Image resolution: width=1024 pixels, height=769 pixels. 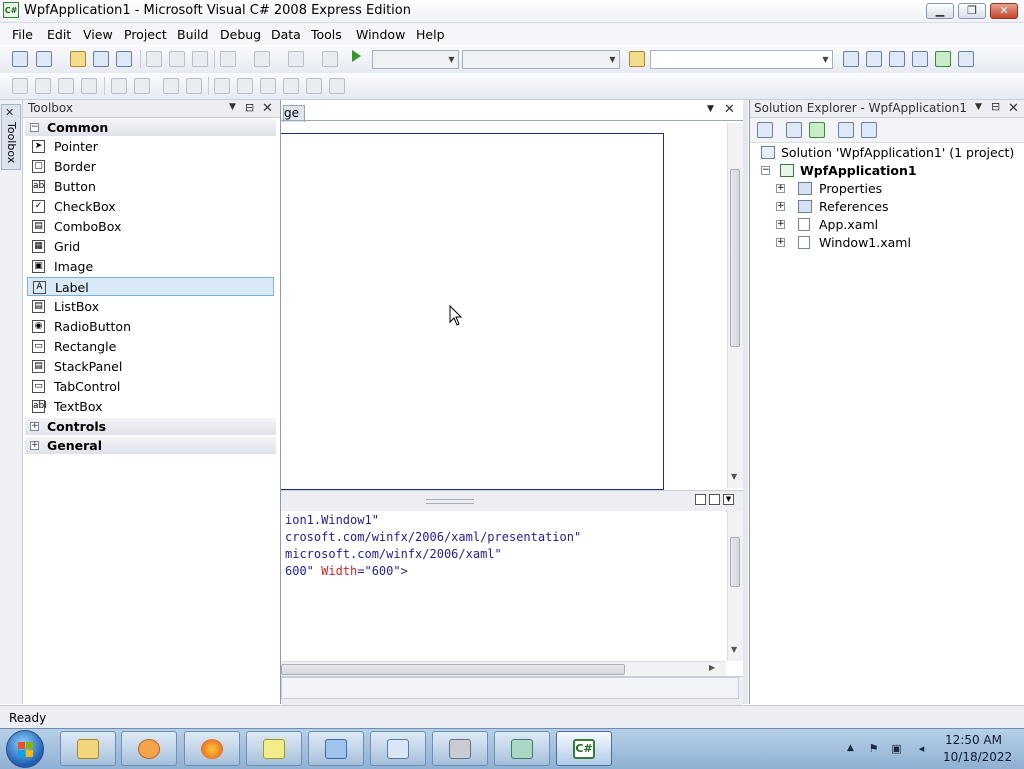 I want to click on network-icon: ▣, so click(x=896, y=748).